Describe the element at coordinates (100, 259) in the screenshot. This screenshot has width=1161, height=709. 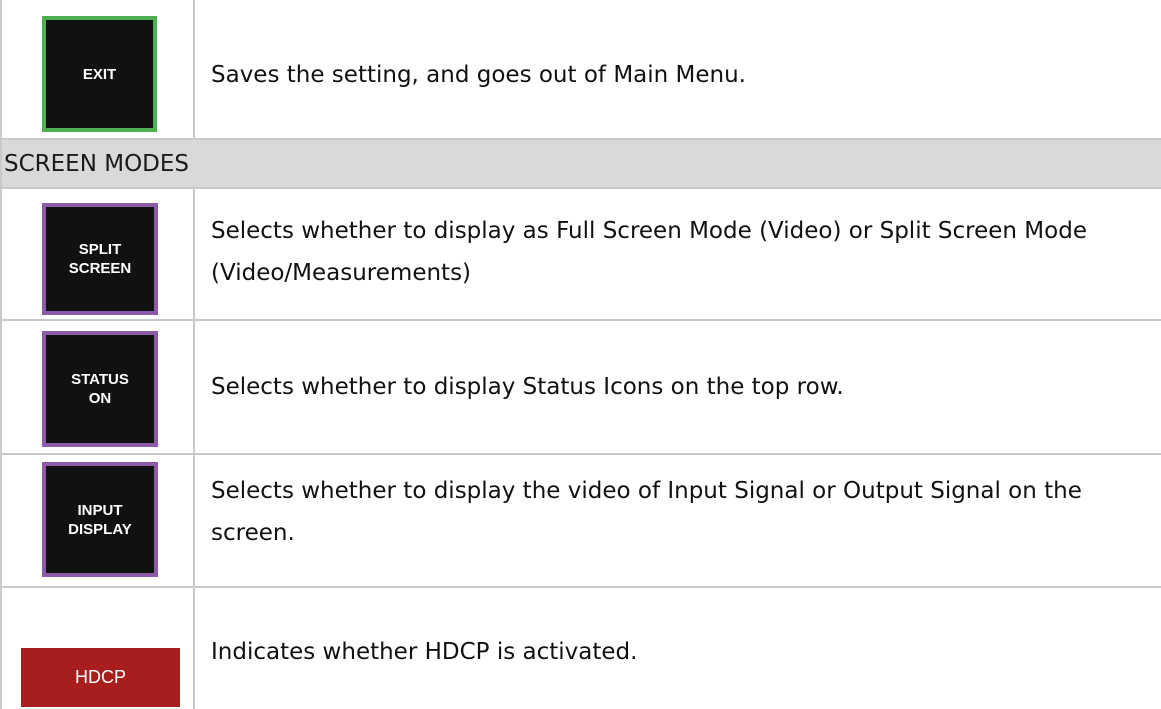
I see `split-screen-button: SPLIT SCREEN` at that location.